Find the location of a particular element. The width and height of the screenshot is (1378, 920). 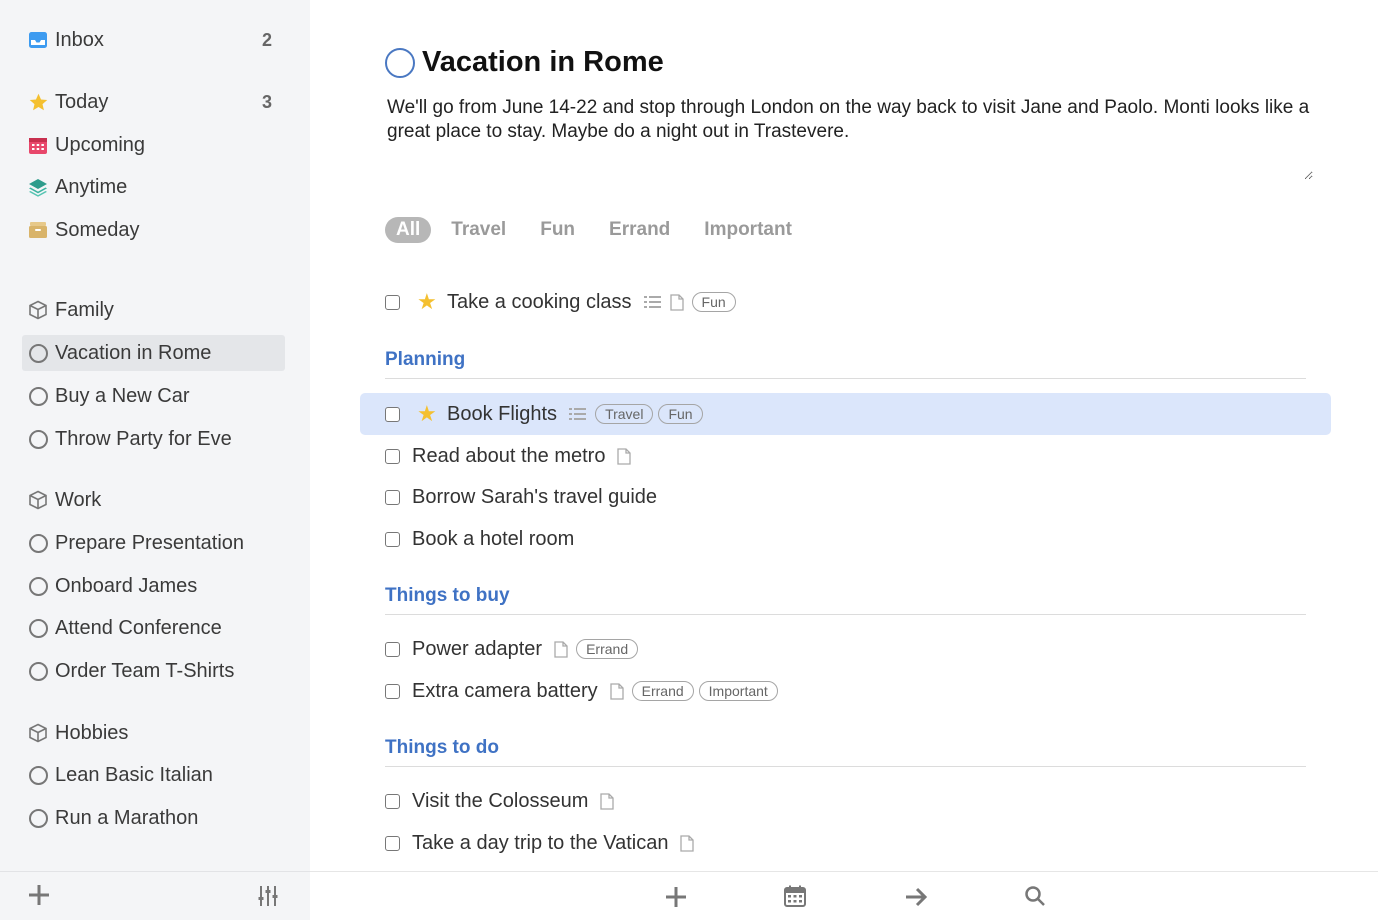

sidebar-item-inbox: Inbox 2 is located at coordinates (153, 40).